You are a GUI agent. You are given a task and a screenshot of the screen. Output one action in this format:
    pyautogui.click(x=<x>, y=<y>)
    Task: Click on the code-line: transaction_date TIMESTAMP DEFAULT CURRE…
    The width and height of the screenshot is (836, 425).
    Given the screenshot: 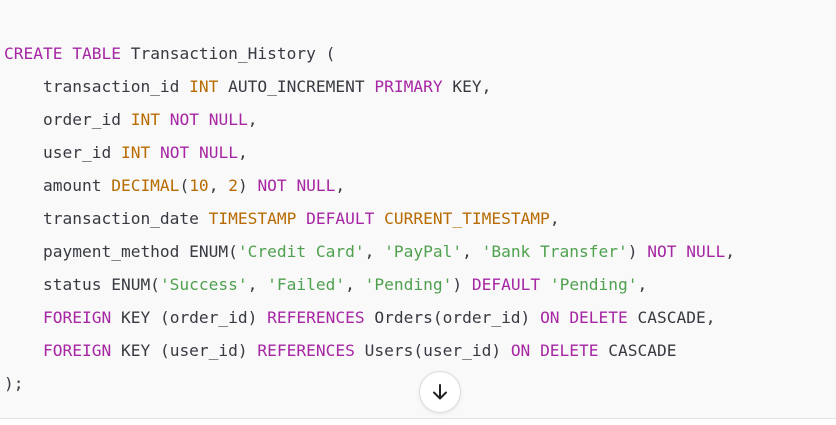 What is the action you would take?
    pyautogui.click(x=369, y=218)
    